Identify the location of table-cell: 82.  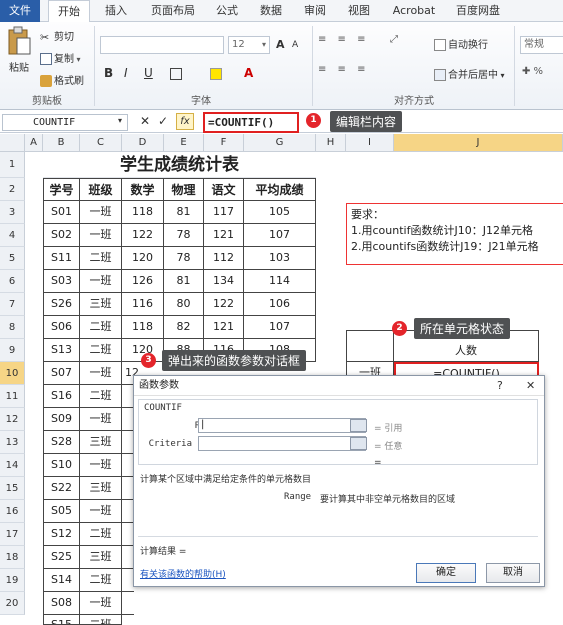
(184, 327).